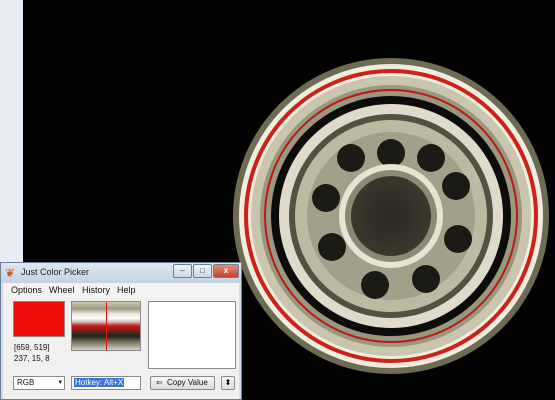  What do you see at coordinates (182, 271) in the screenshot?
I see `minimize-button: –` at bounding box center [182, 271].